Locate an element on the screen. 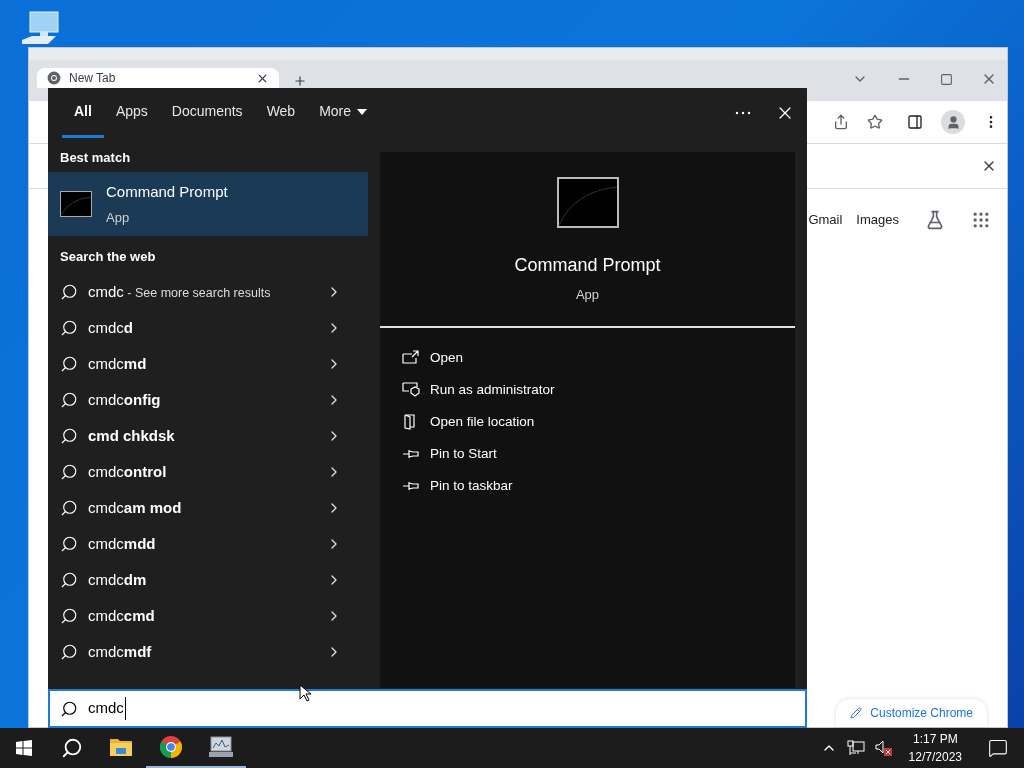 The image size is (1024, 768). web-result-item: cmdcmdd is located at coordinates (208, 544).